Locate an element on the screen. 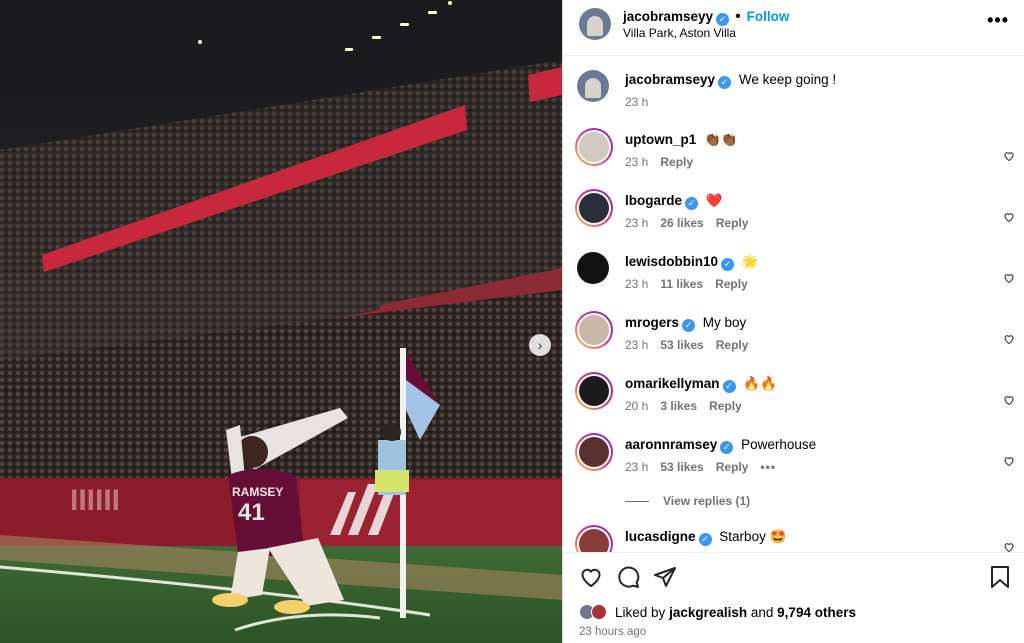 This screenshot has width=1024, height=643. comment-text: 🌟 is located at coordinates (750, 261).